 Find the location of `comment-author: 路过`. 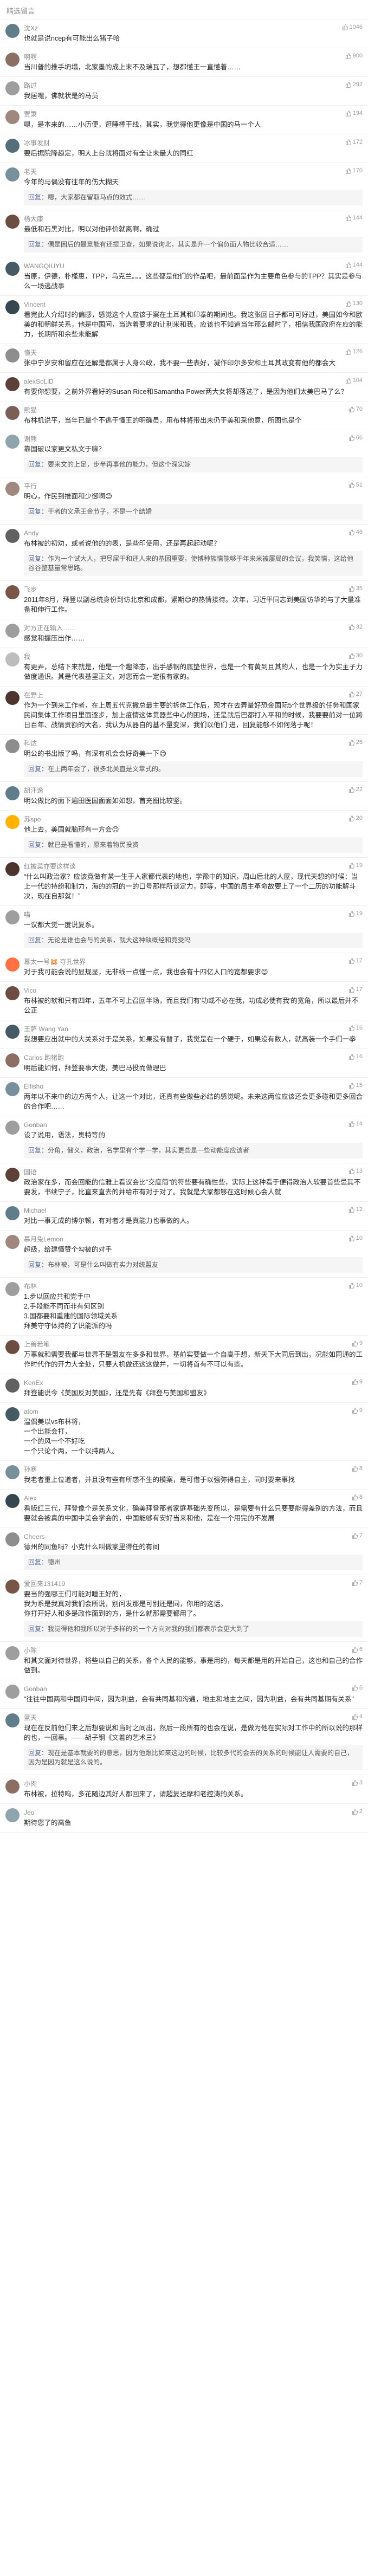

comment-author: 路过 is located at coordinates (30, 85).